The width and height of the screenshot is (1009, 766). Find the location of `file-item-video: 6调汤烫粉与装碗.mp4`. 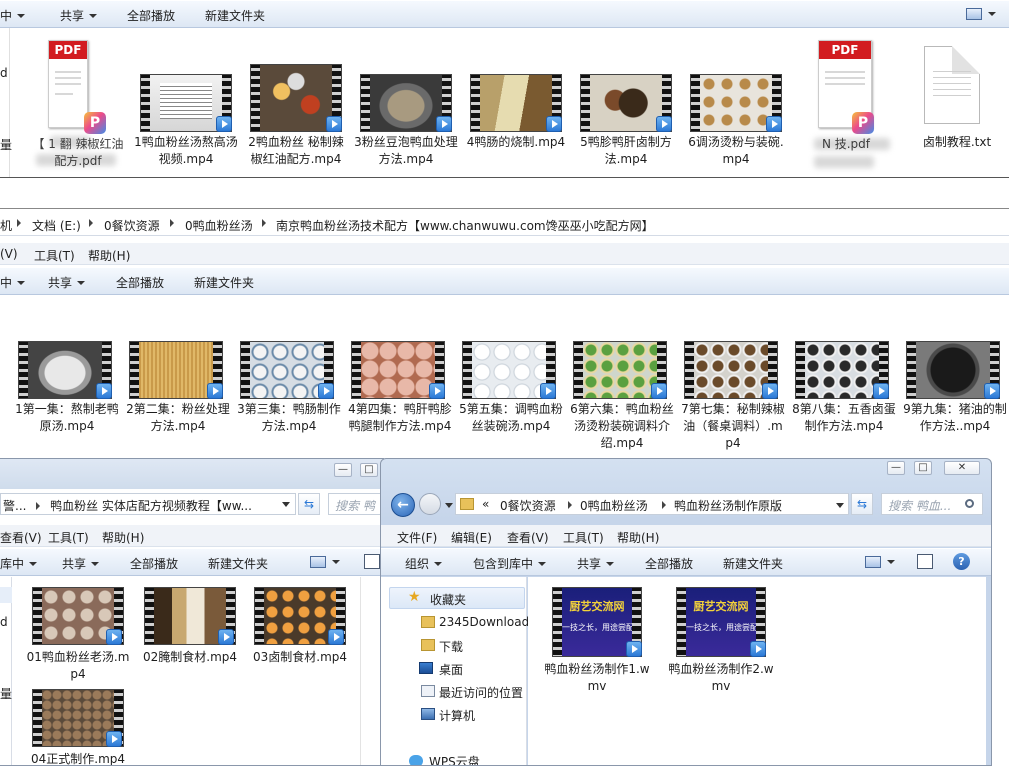

file-item-video: 6调汤烫粉与装碗.mp4 is located at coordinates (736, 125).